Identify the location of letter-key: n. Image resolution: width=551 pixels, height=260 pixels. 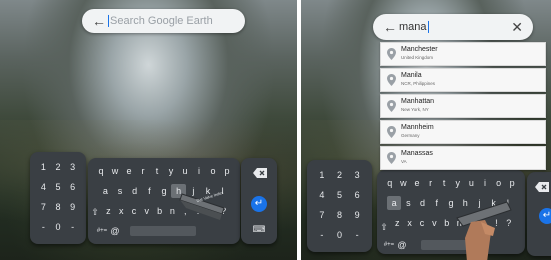
(172, 211).